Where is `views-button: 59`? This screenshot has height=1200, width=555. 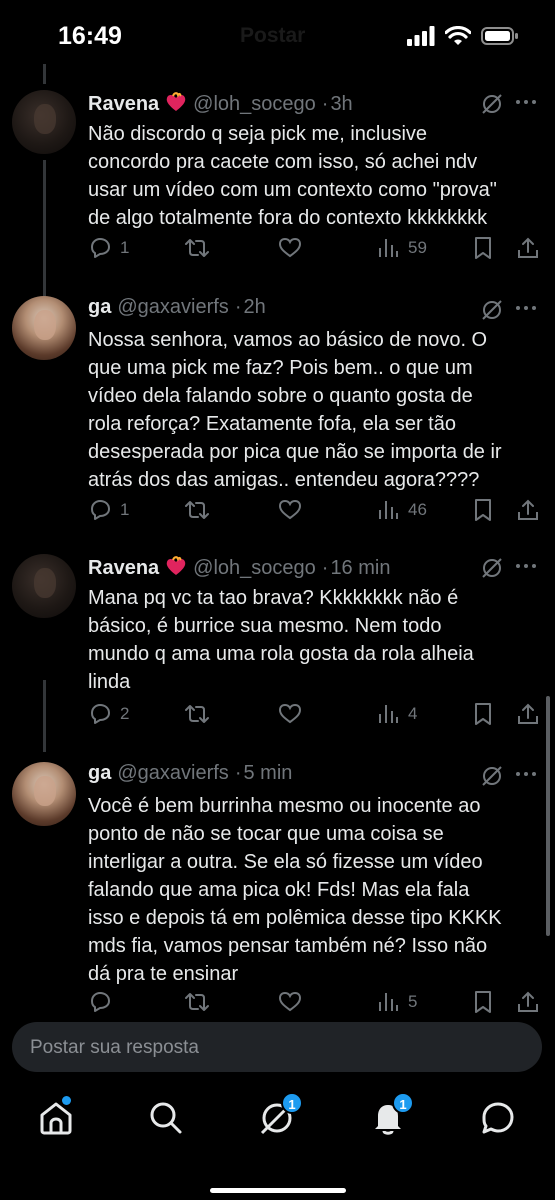
views-button: 59 is located at coordinates (401, 248).